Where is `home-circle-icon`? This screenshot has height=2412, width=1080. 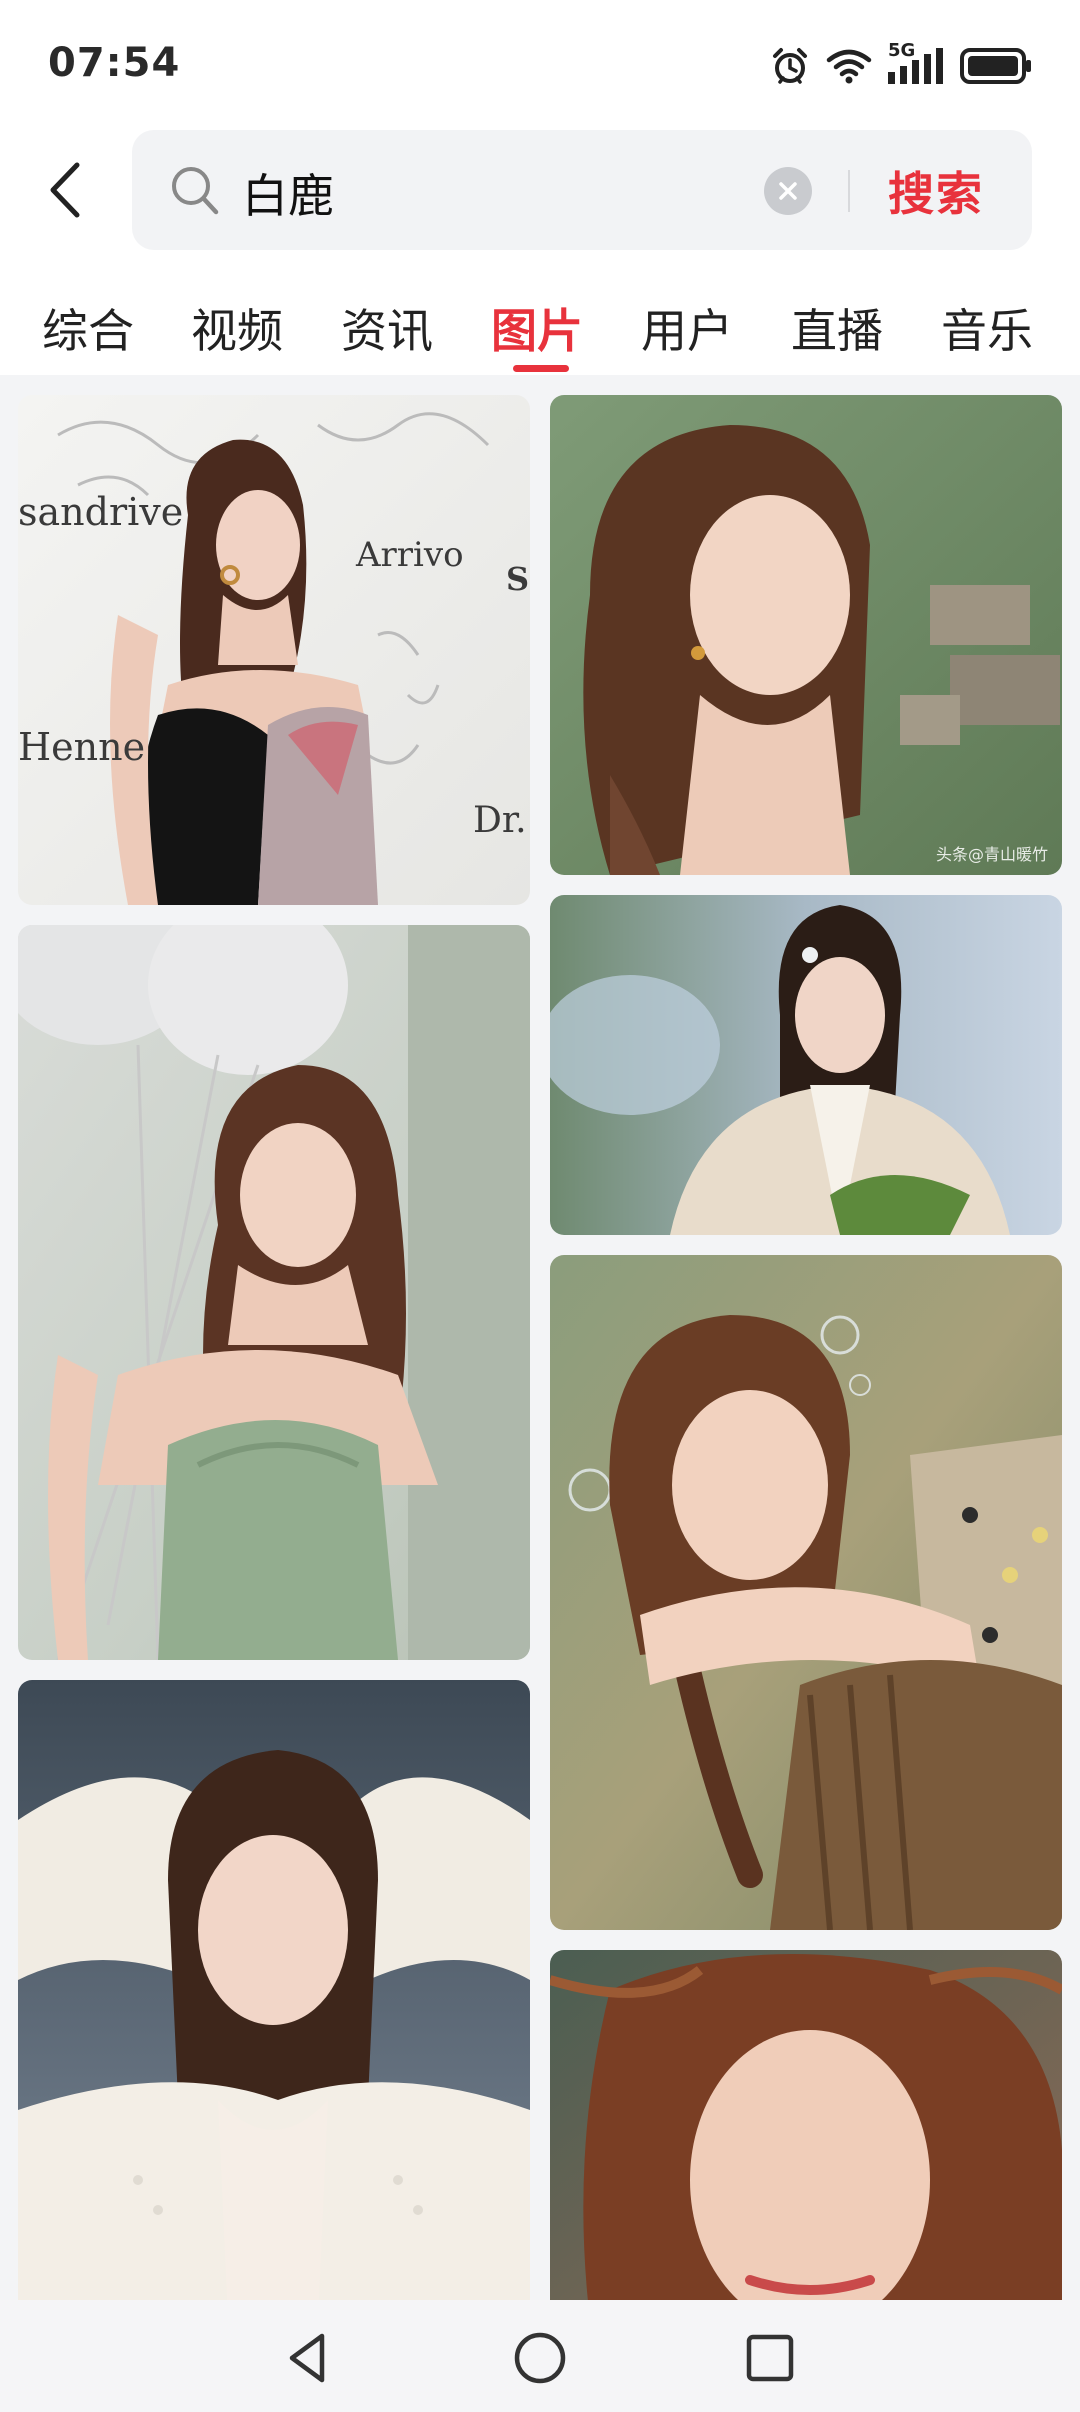 home-circle-icon is located at coordinates (540, 2358).